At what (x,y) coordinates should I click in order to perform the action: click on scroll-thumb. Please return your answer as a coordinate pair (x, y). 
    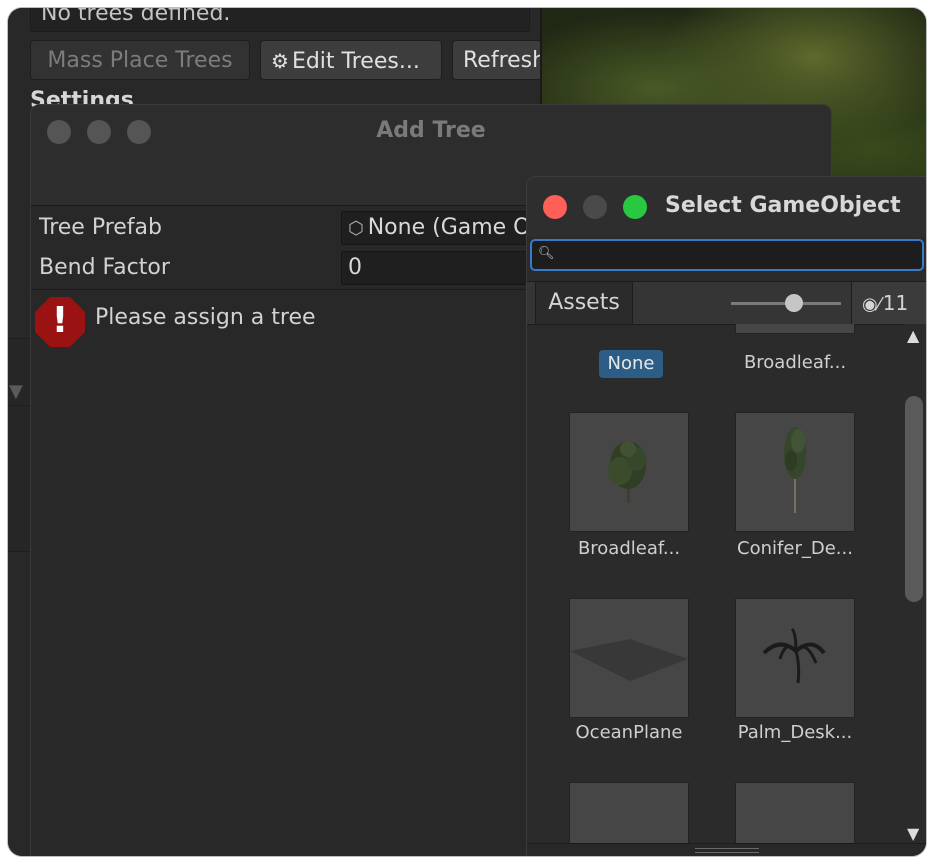
    Looking at the image, I should click on (914, 499).